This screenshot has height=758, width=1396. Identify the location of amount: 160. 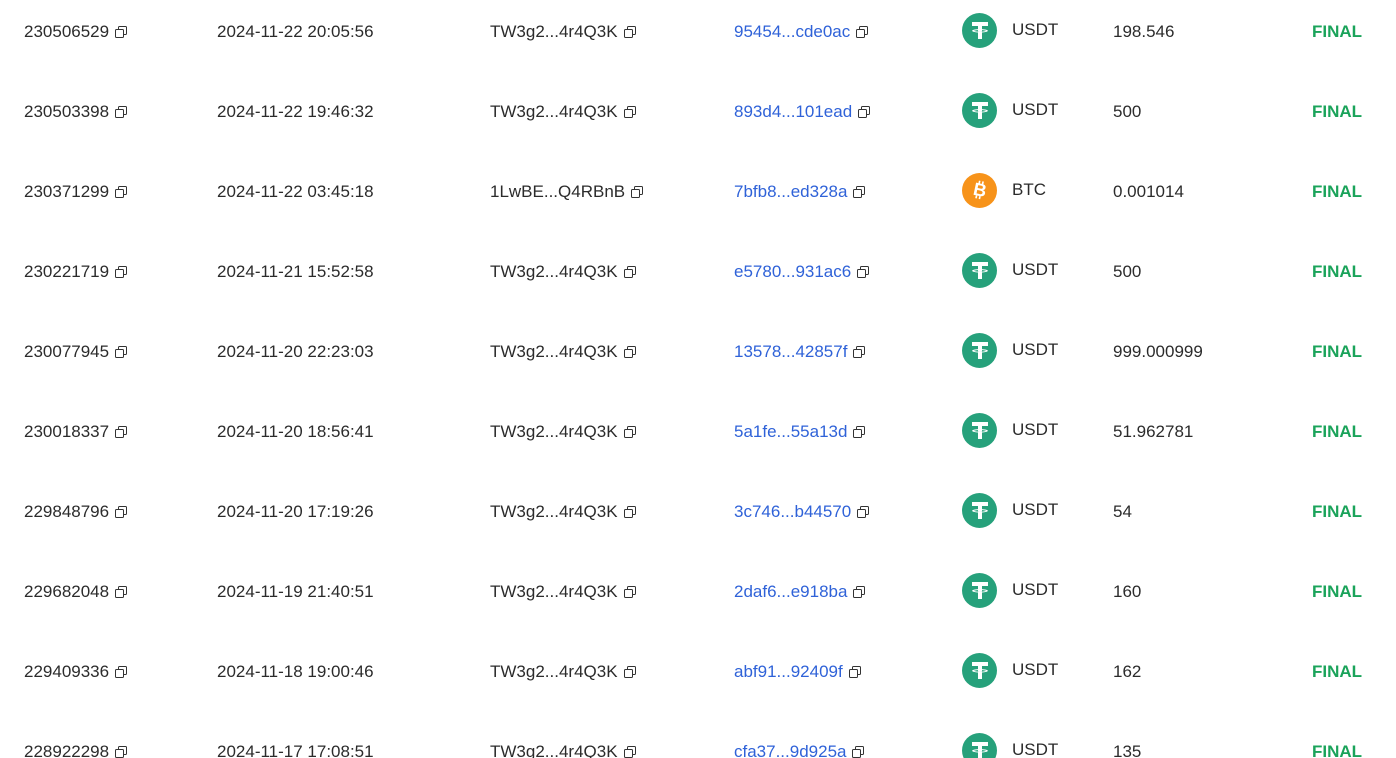
(1127, 591).